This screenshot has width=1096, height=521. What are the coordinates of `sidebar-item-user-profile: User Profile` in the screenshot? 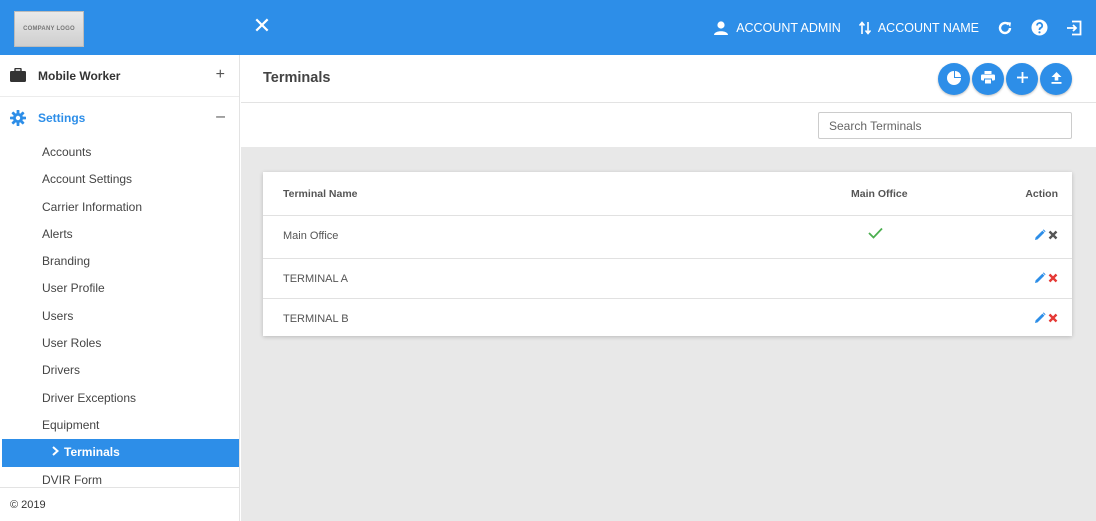 It's located at (119, 288).